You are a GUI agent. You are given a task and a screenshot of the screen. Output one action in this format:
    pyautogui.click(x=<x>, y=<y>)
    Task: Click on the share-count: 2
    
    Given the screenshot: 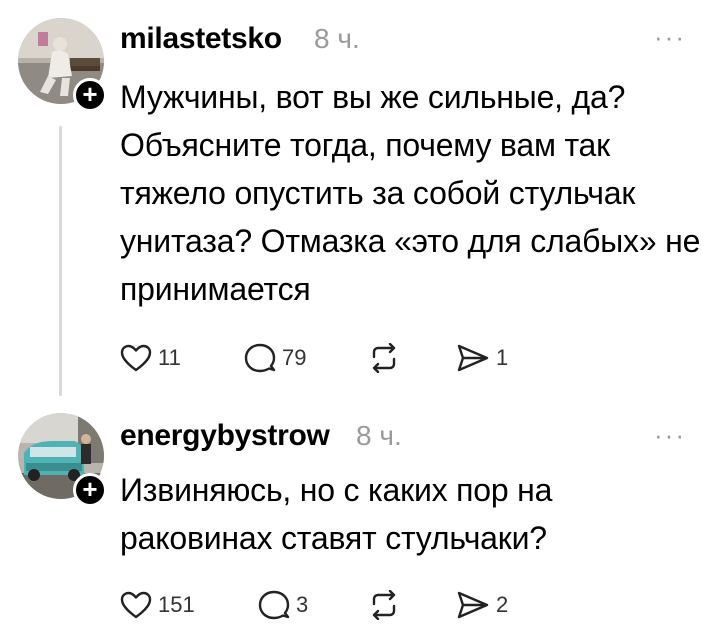 What is the action you would take?
    pyautogui.click(x=502, y=604)
    